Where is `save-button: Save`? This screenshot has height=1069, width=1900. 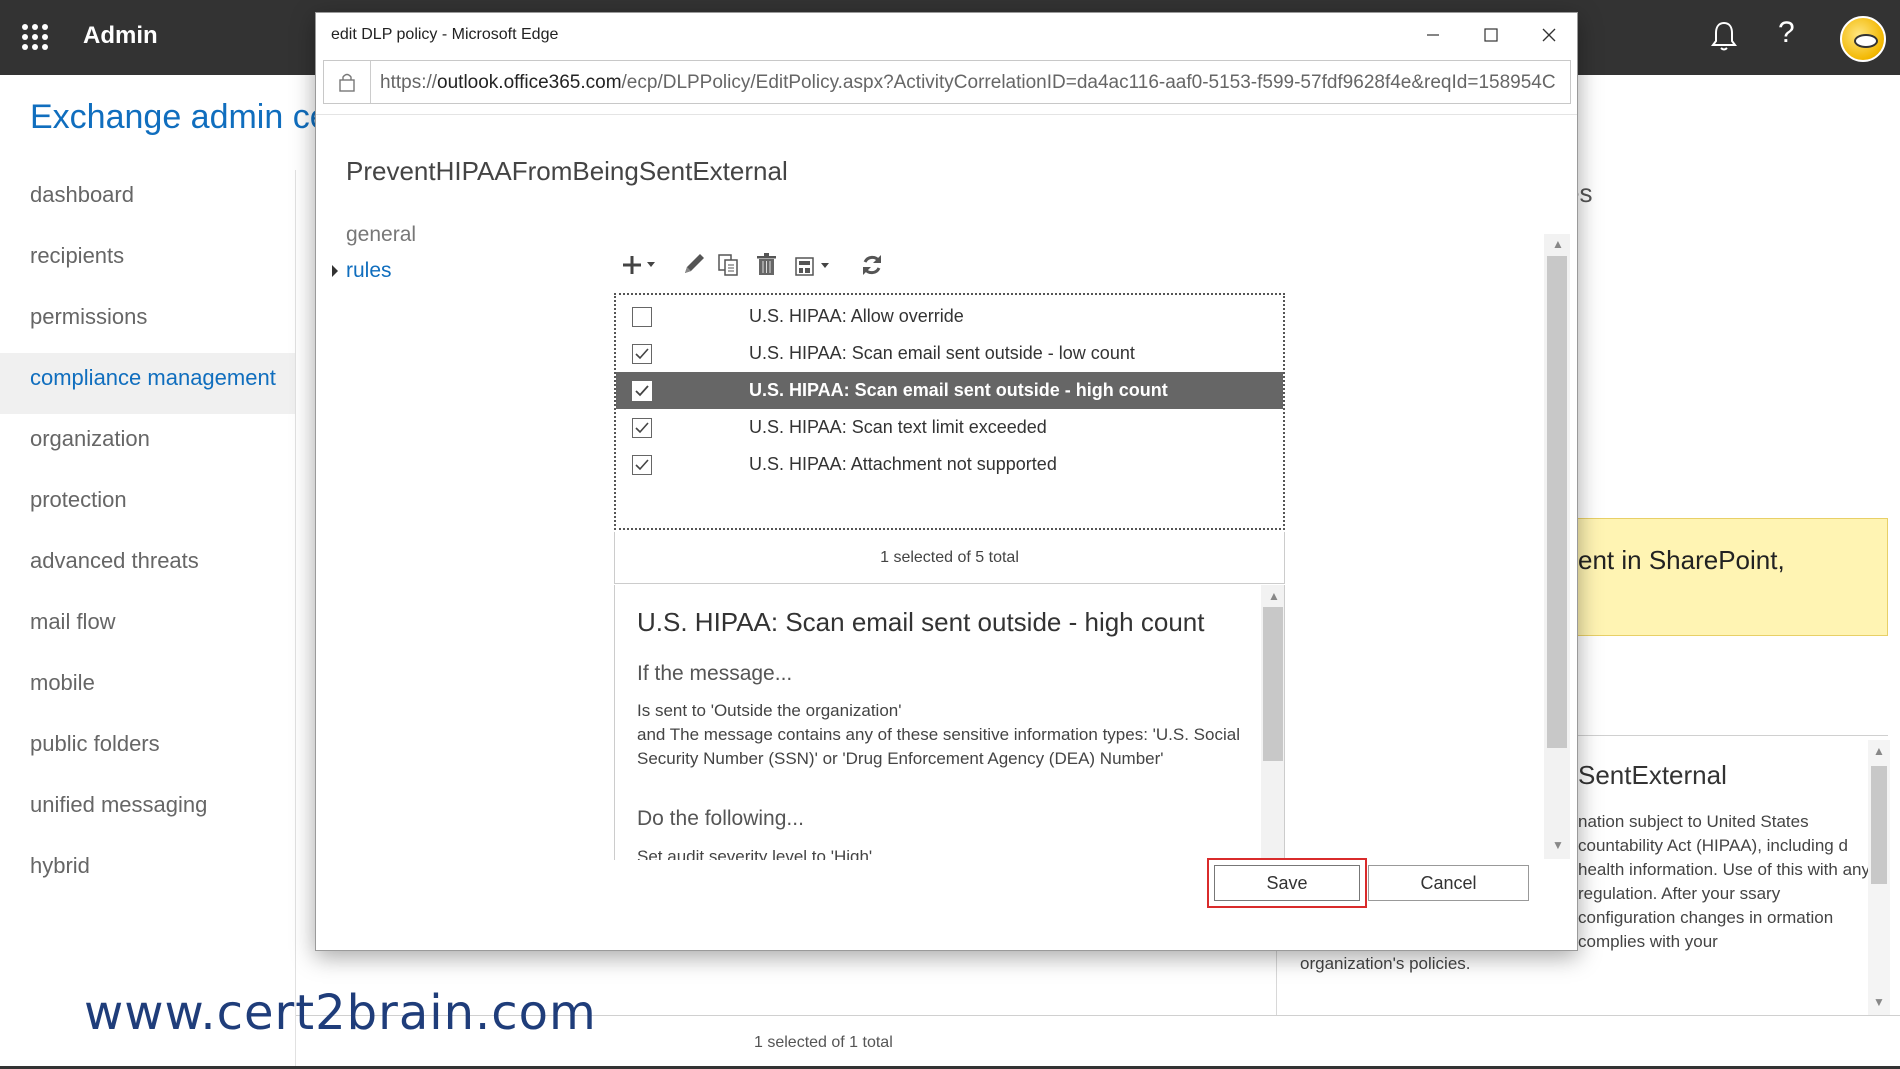 save-button: Save is located at coordinates (1287, 883).